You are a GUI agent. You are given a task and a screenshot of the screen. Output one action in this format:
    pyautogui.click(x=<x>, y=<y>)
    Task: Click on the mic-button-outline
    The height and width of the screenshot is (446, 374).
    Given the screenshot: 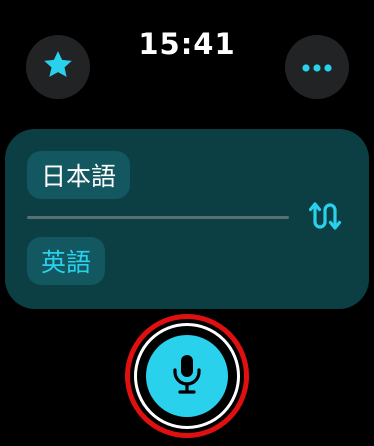 What is the action you would take?
    pyautogui.click(x=187, y=376)
    